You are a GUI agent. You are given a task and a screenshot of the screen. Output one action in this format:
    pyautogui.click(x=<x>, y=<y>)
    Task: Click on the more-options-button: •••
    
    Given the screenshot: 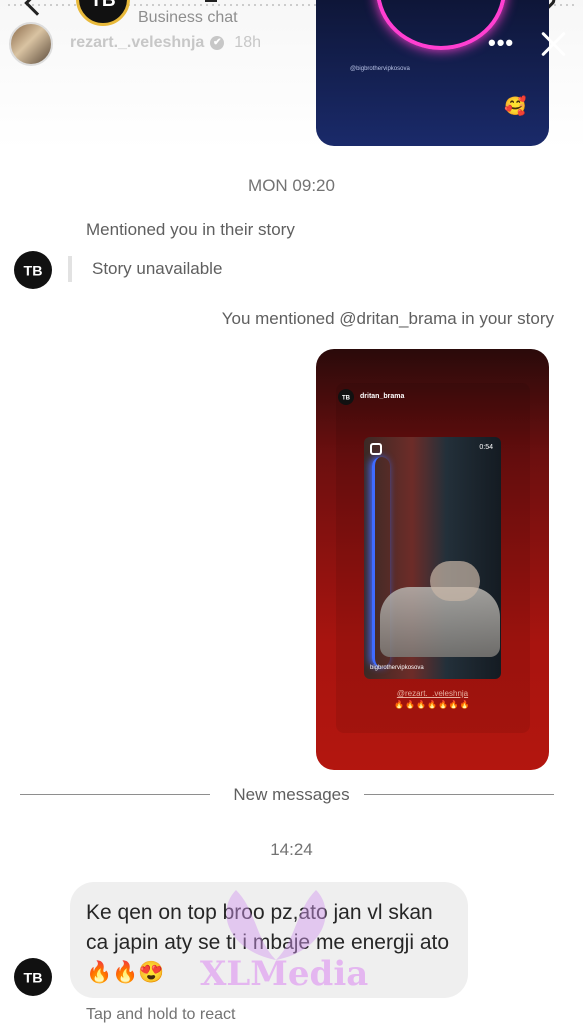 What is the action you would take?
    pyautogui.click(x=501, y=43)
    